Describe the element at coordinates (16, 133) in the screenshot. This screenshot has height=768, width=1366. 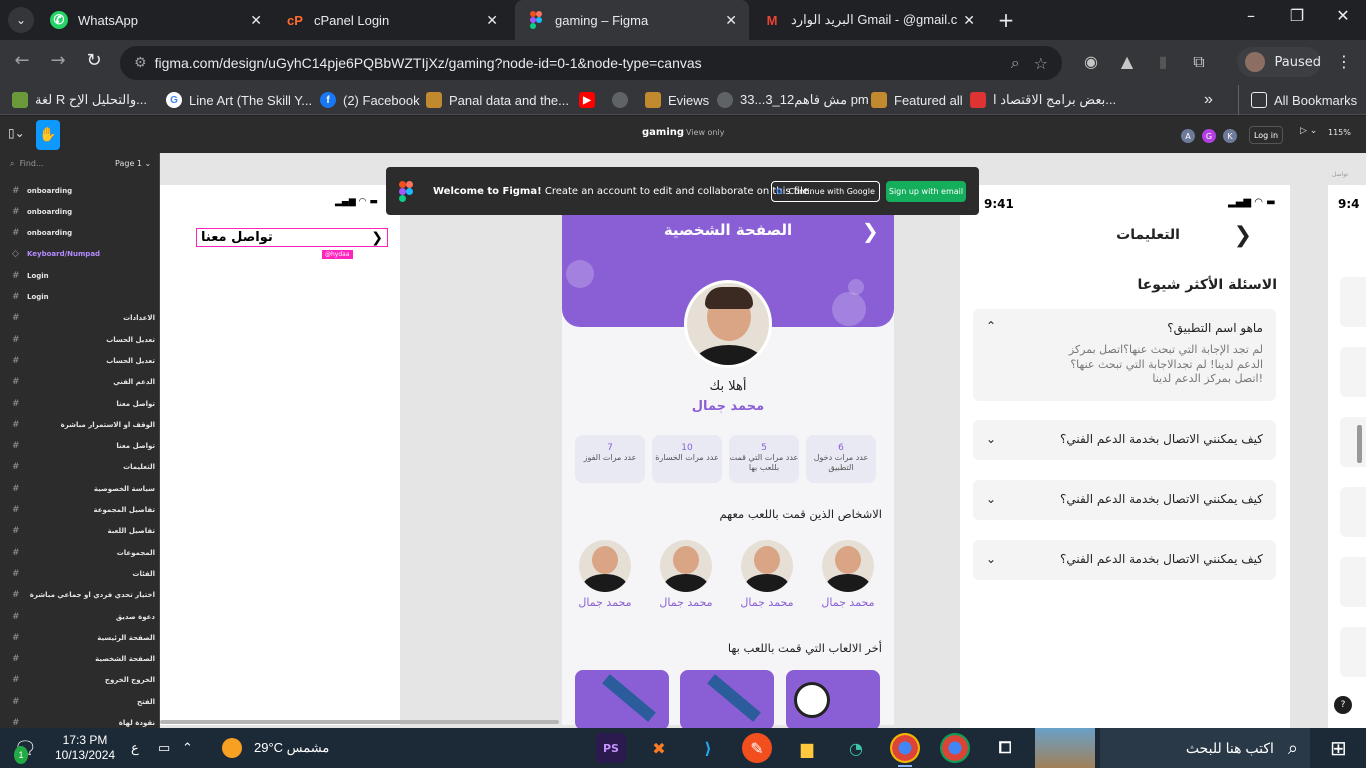
I see `main-menu-icon: ▯⌄` at that location.